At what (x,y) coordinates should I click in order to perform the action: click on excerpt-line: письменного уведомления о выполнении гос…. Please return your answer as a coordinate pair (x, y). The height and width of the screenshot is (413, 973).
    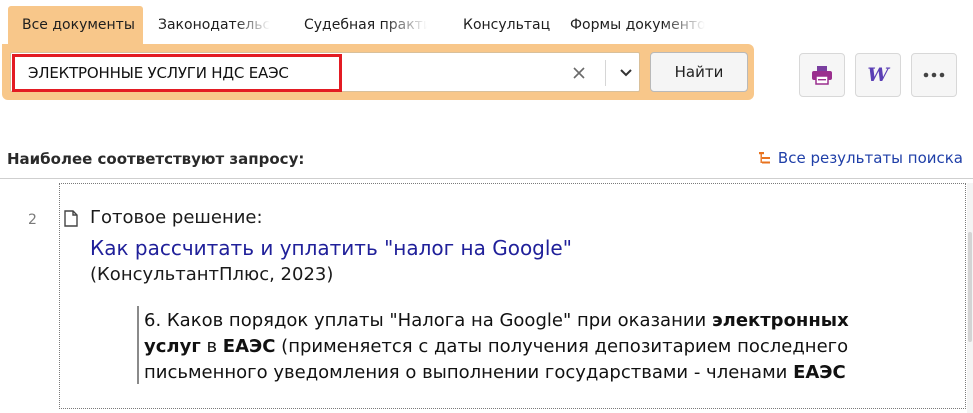
    Looking at the image, I should click on (509, 373).